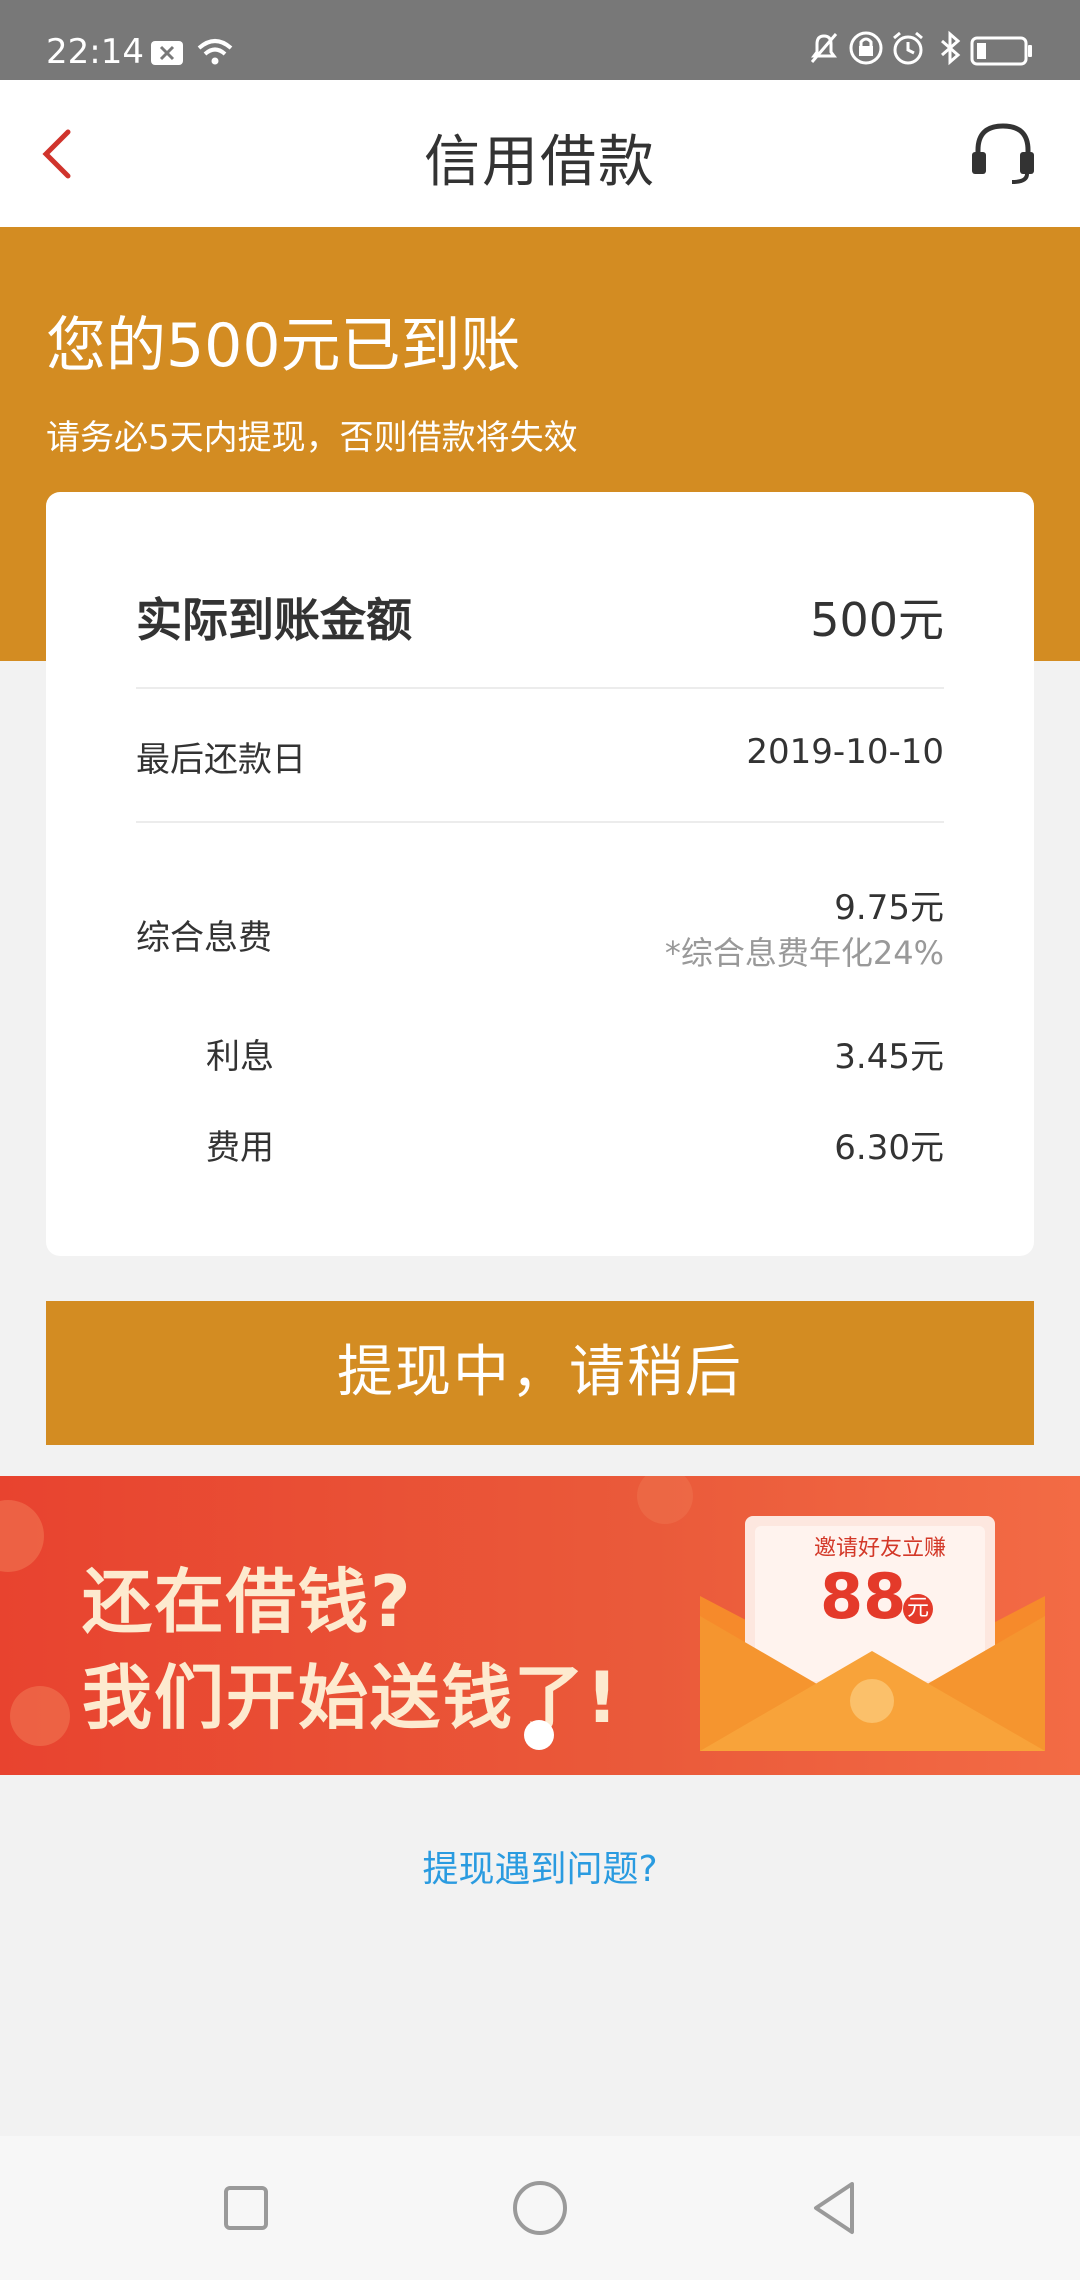  What do you see at coordinates (540, 1054) in the screenshot?
I see `interest-row: 利息 3.45元` at bounding box center [540, 1054].